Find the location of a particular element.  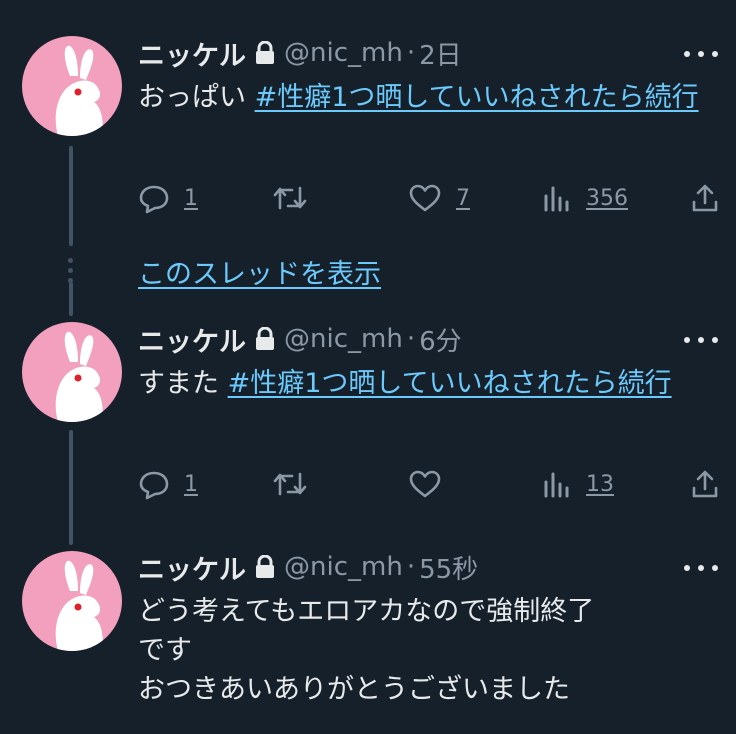

tweet-header: ニッケル @nic_mh · 6分 is located at coordinates (300, 339).